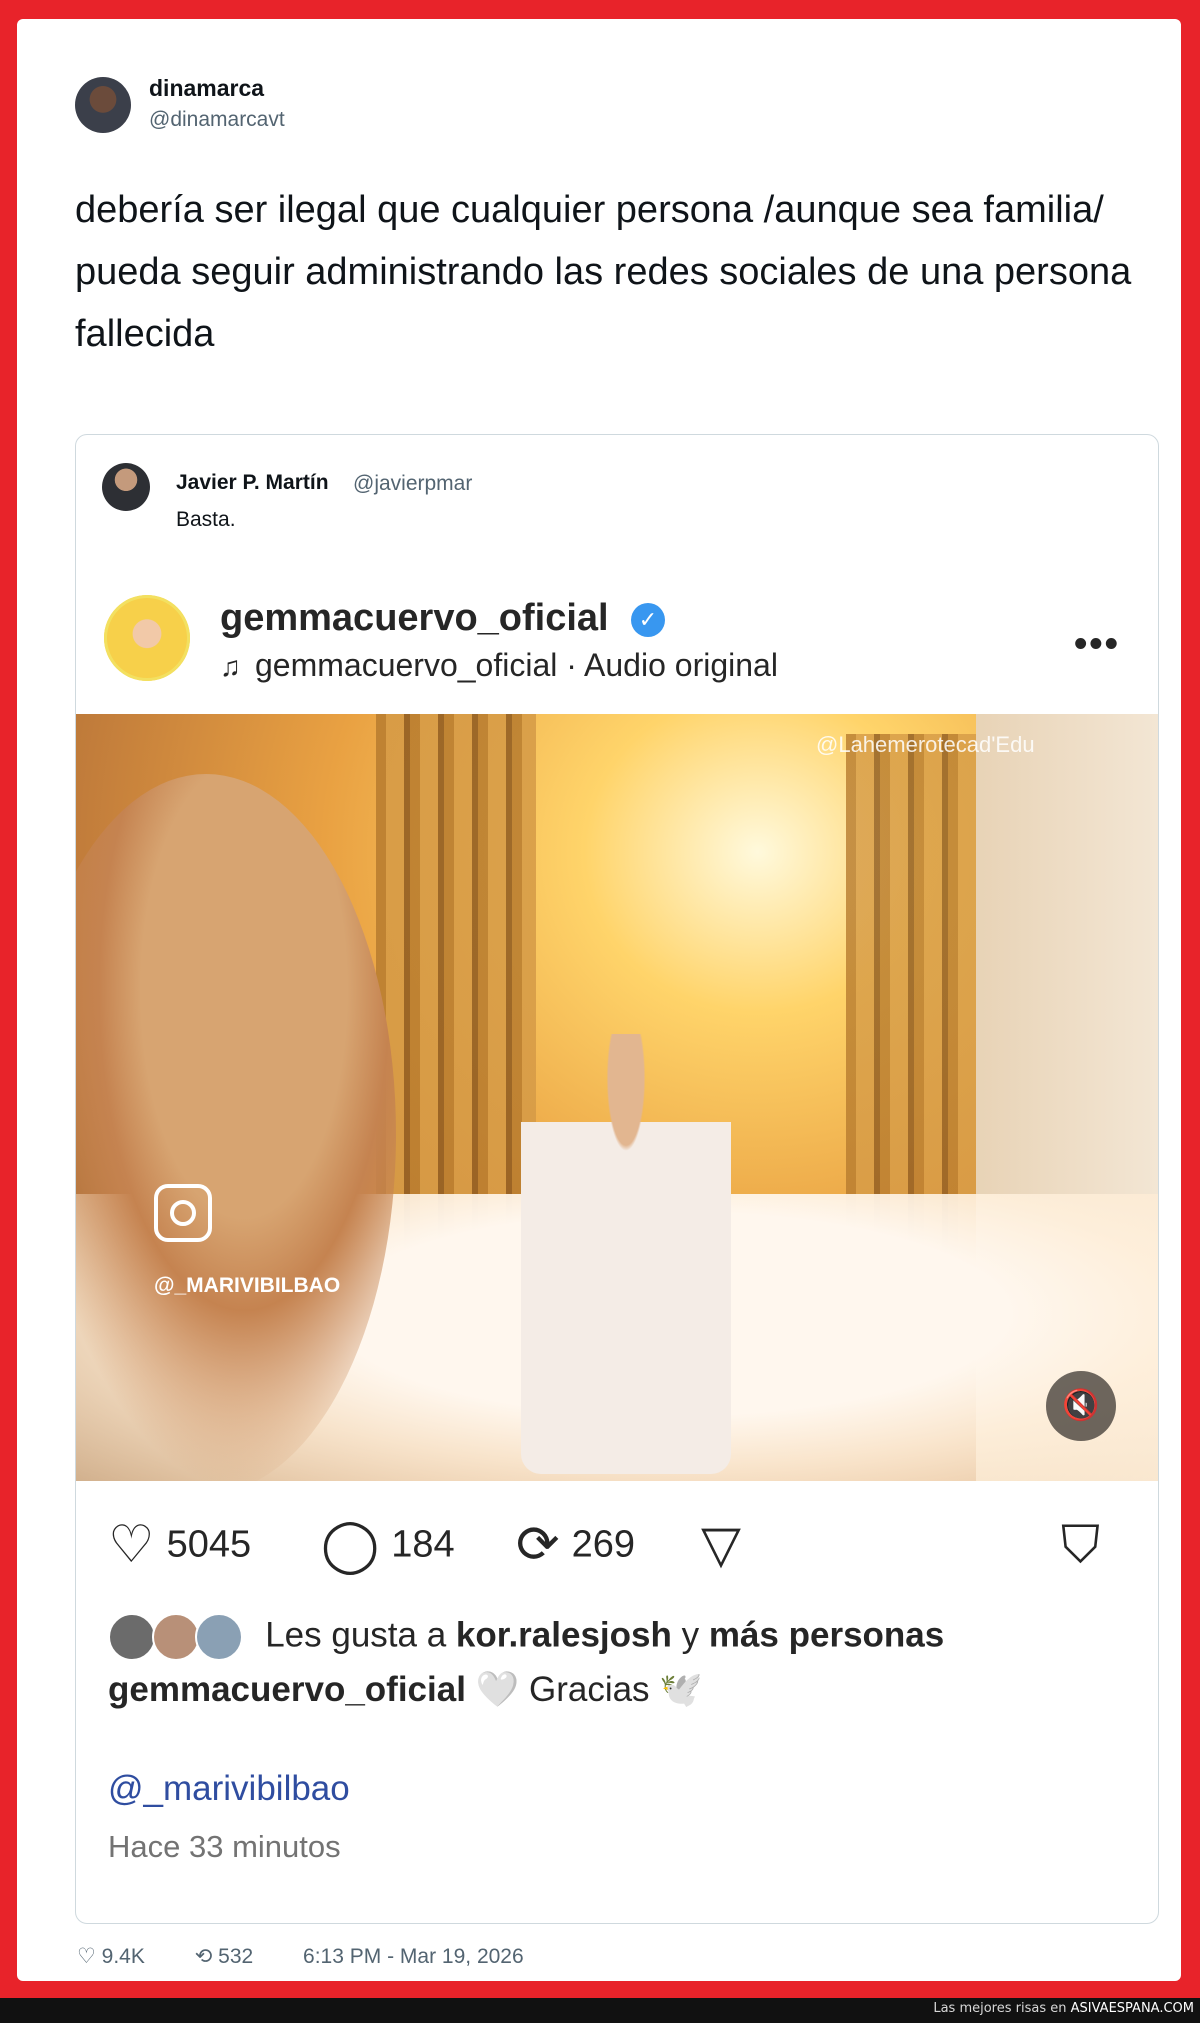 This screenshot has width=1200, height=2023. I want to click on instagram-logo-icon, so click(183, 1213).